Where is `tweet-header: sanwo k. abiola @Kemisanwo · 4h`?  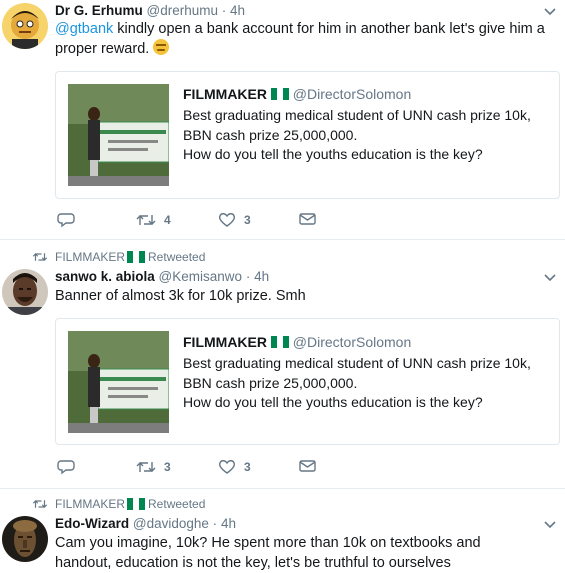
tweet-header: sanwo k. abiola @Kemisanwo · 4h is located at coordinates (162, 276).